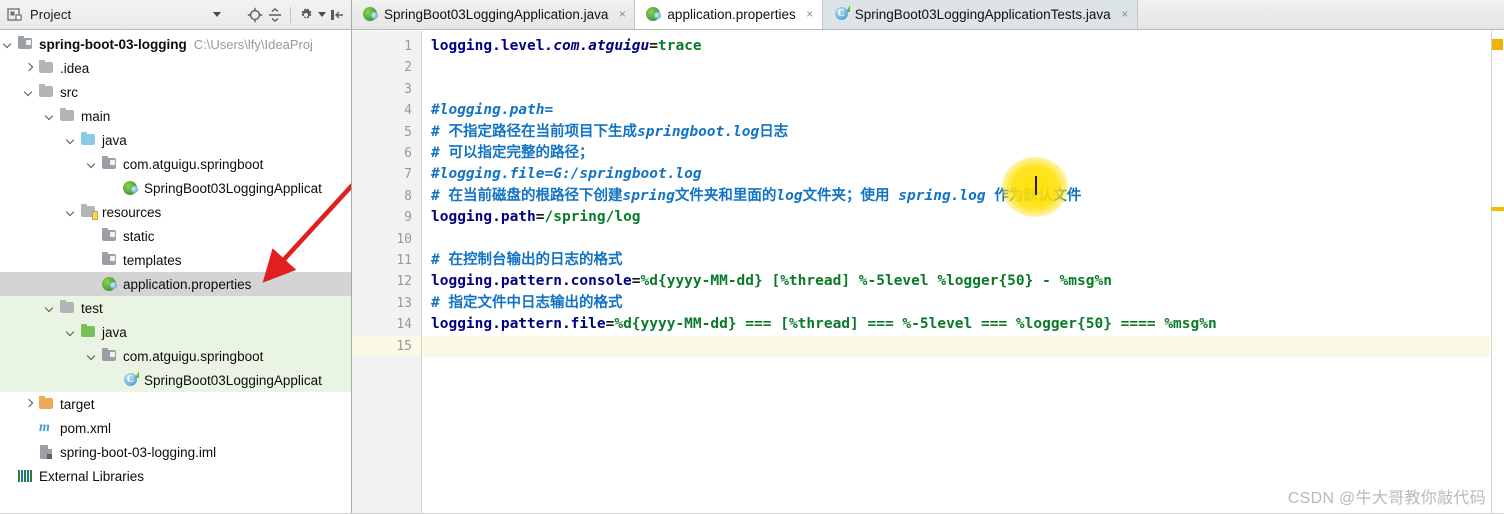 The image size is (1504, 514). Describe the element at coordinates (89, 212) in the screenshot. I see `folder-resources-icon` at that location.